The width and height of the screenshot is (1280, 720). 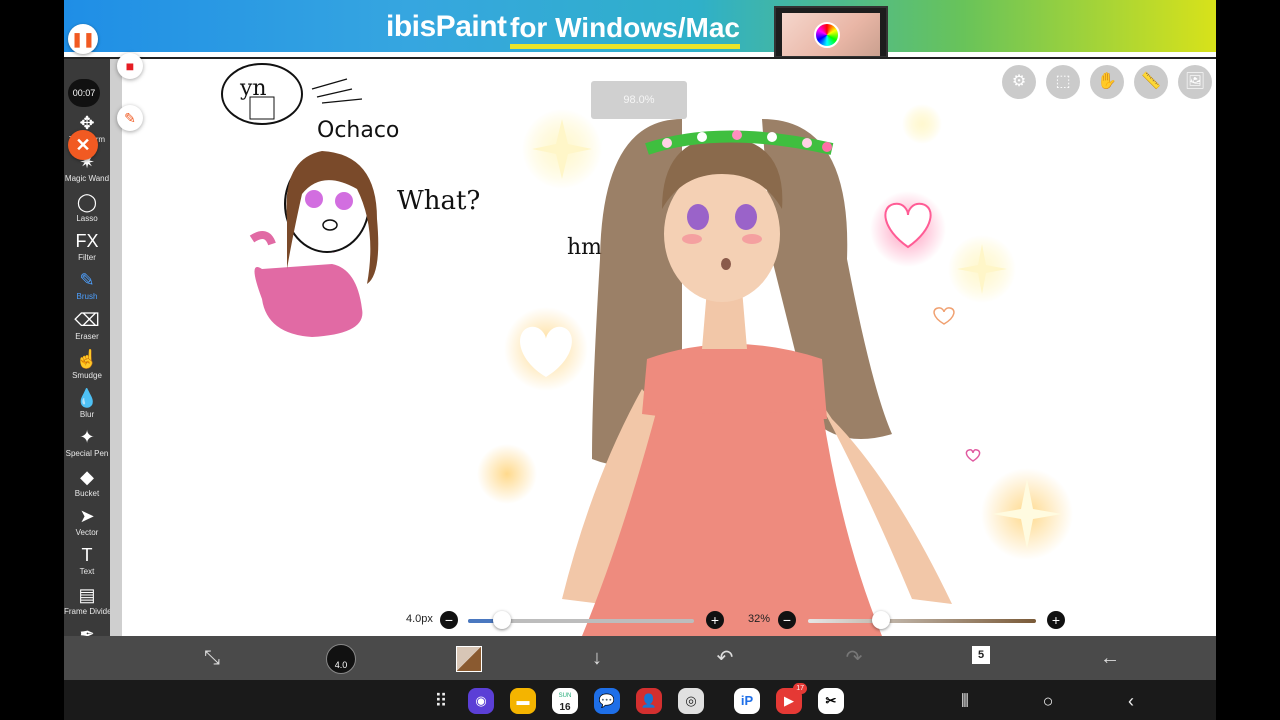 I want to click on banner-screenshot, so click(x=831, y=32).